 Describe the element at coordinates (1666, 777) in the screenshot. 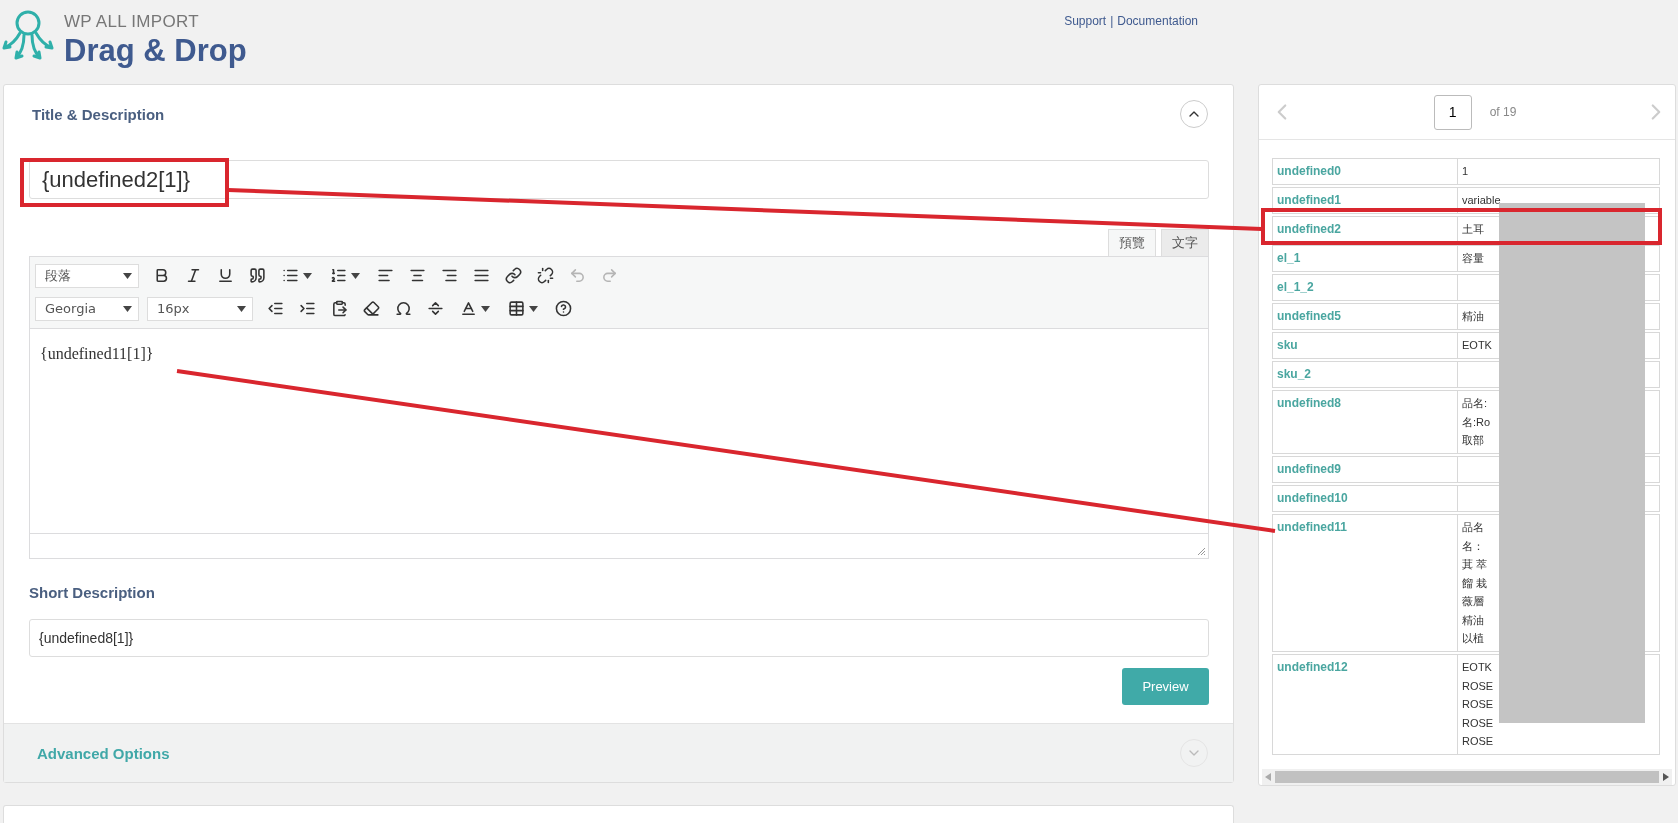

I see `scroll-right-icon` at that location.